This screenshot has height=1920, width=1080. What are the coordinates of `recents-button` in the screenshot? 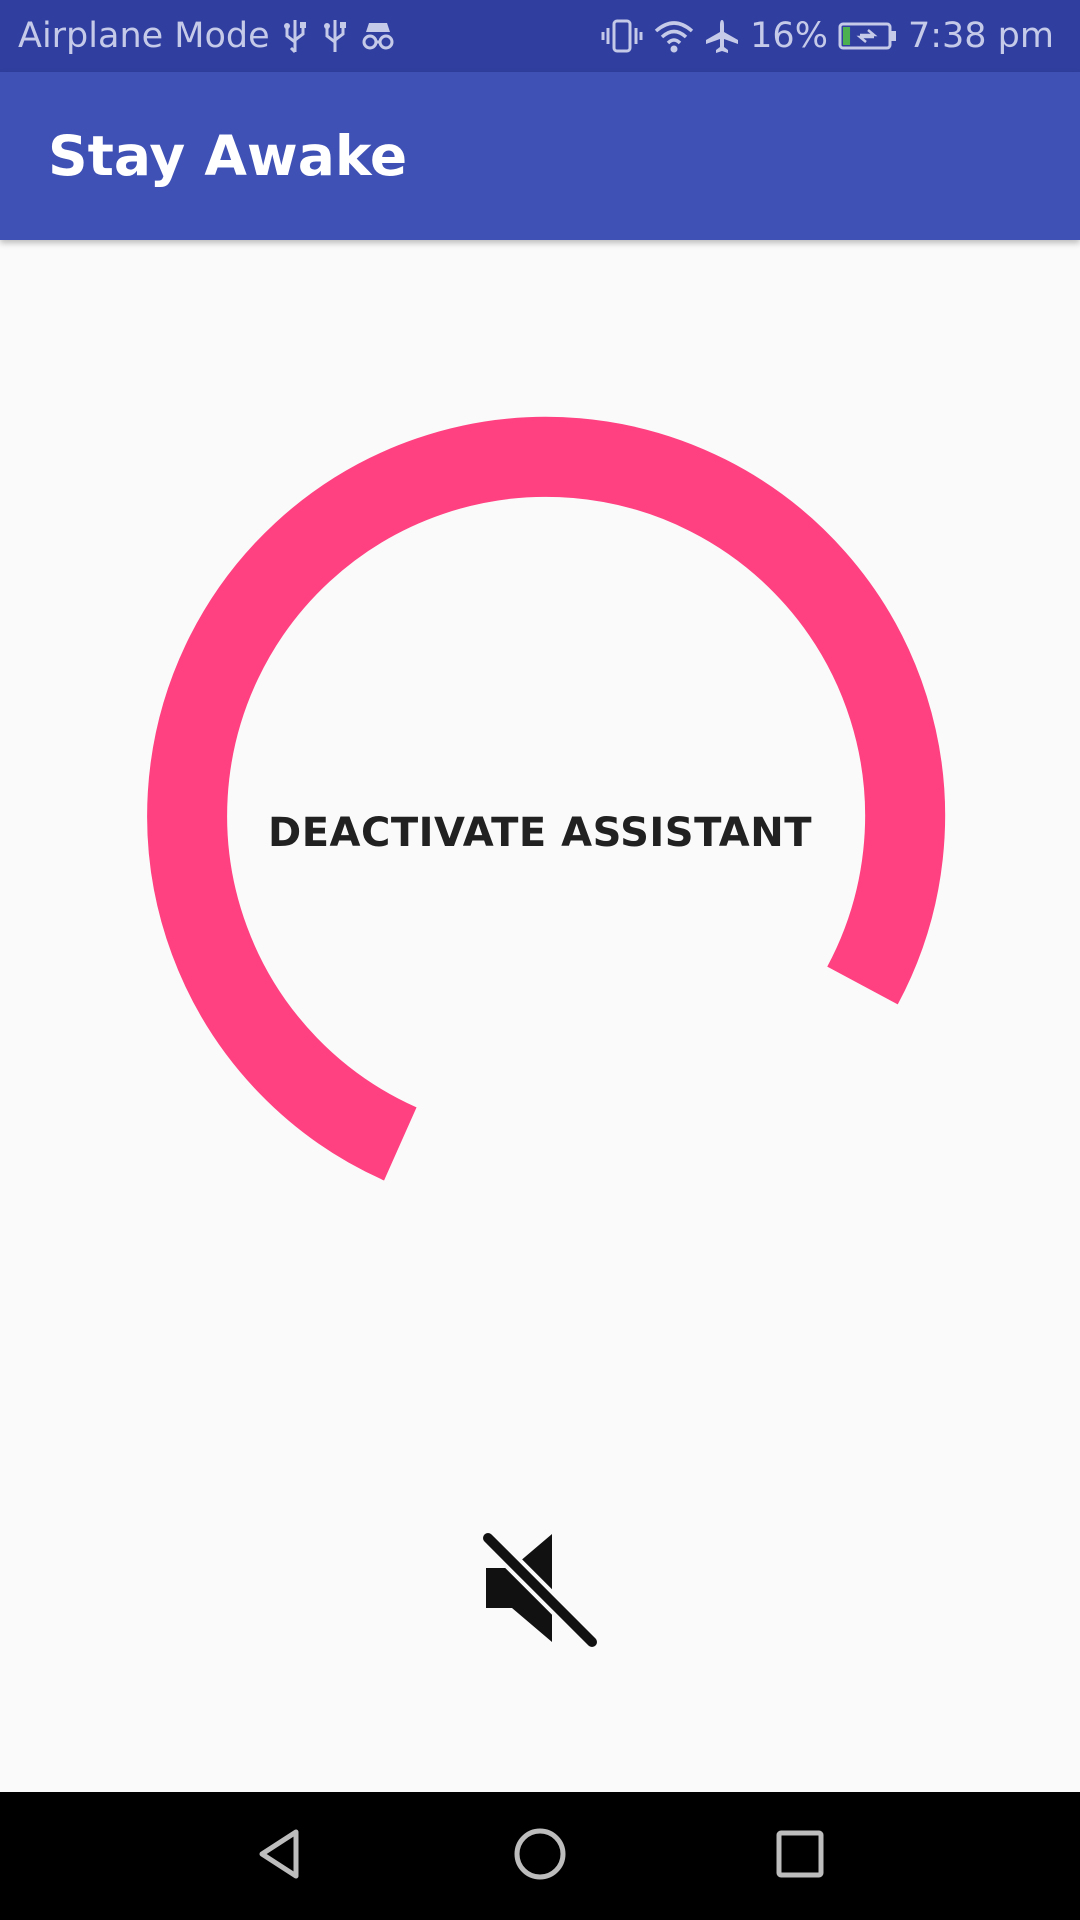 It's located at (800, 1856).